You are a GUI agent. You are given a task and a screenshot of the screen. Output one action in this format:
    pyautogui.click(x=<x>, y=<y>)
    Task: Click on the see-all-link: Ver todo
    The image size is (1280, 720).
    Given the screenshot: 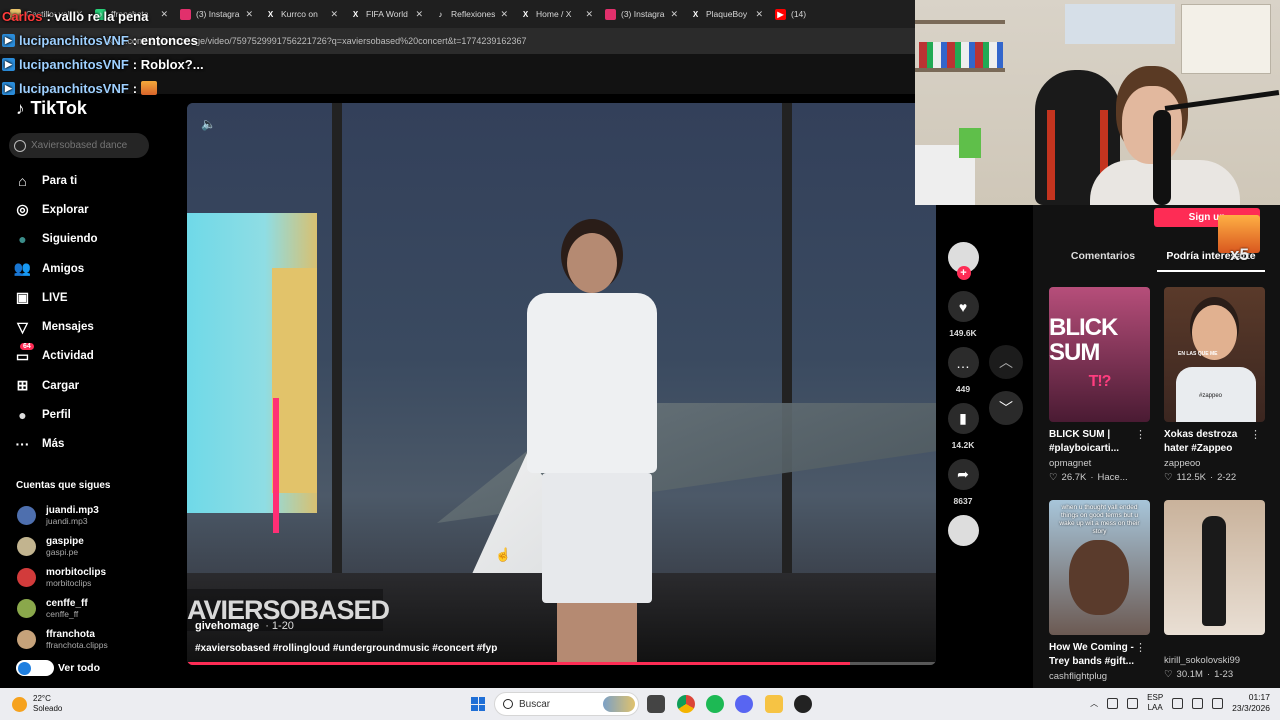 What is the action you would take?
    pyautogui.click(x=58, y=668)
    